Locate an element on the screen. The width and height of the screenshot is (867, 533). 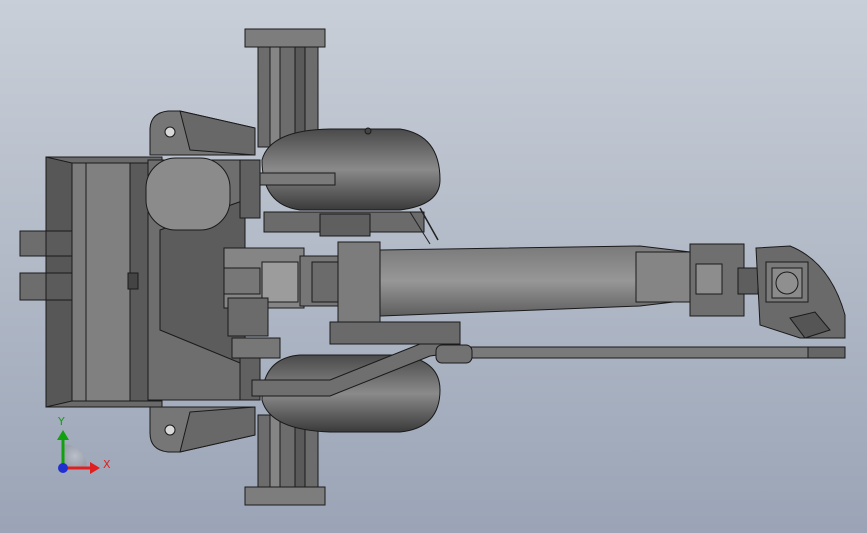
trail-rod is located at coordinates (655, 352).